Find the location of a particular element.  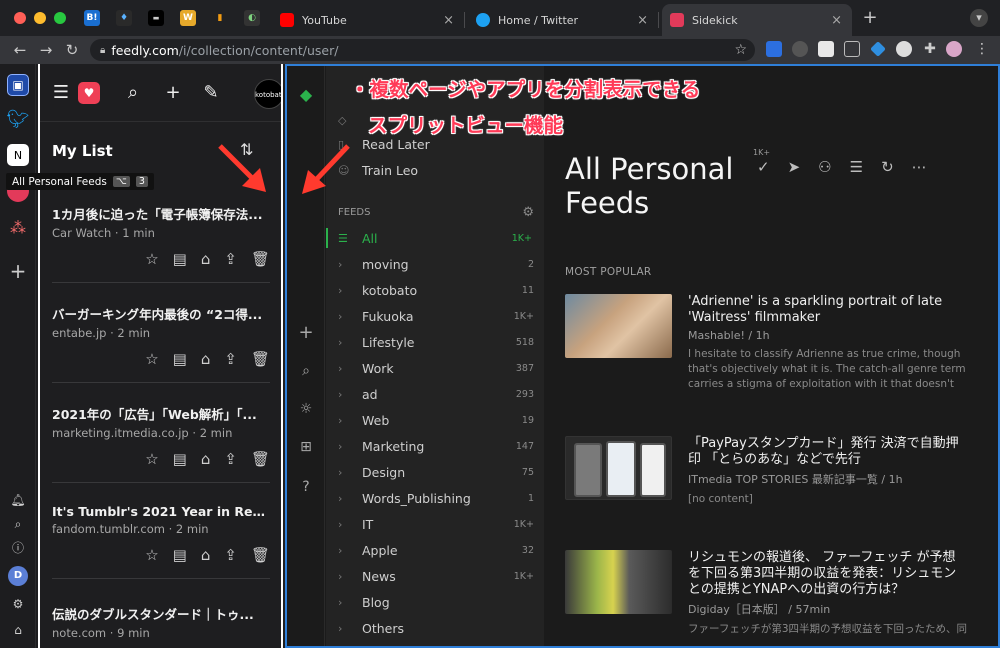

add-app-icon: + is located at coordinates (18, 271).